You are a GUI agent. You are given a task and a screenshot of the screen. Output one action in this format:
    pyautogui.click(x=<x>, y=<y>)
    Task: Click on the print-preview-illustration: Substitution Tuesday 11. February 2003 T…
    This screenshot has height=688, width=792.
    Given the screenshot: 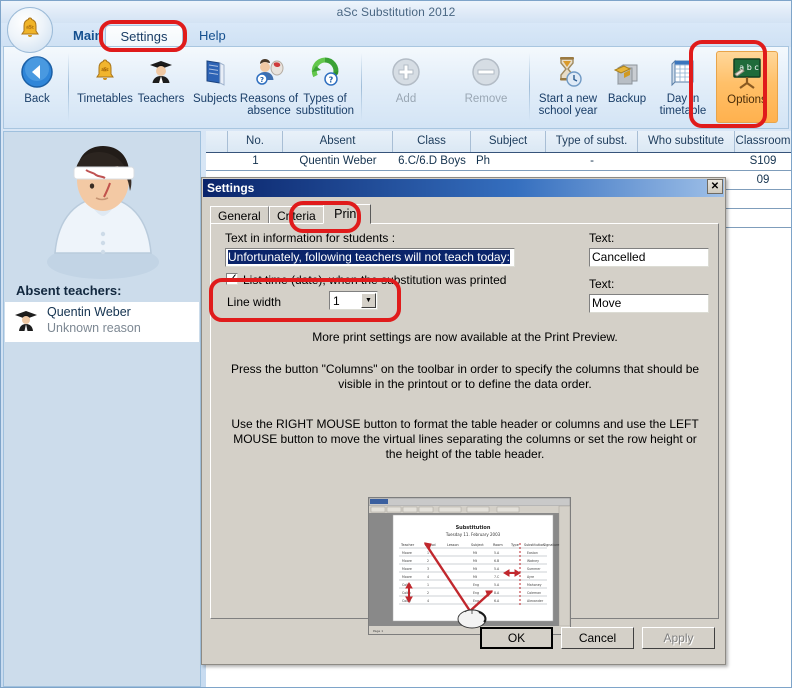 What is the action you would take?
    pyautogui.click(x=469, y=566)
    